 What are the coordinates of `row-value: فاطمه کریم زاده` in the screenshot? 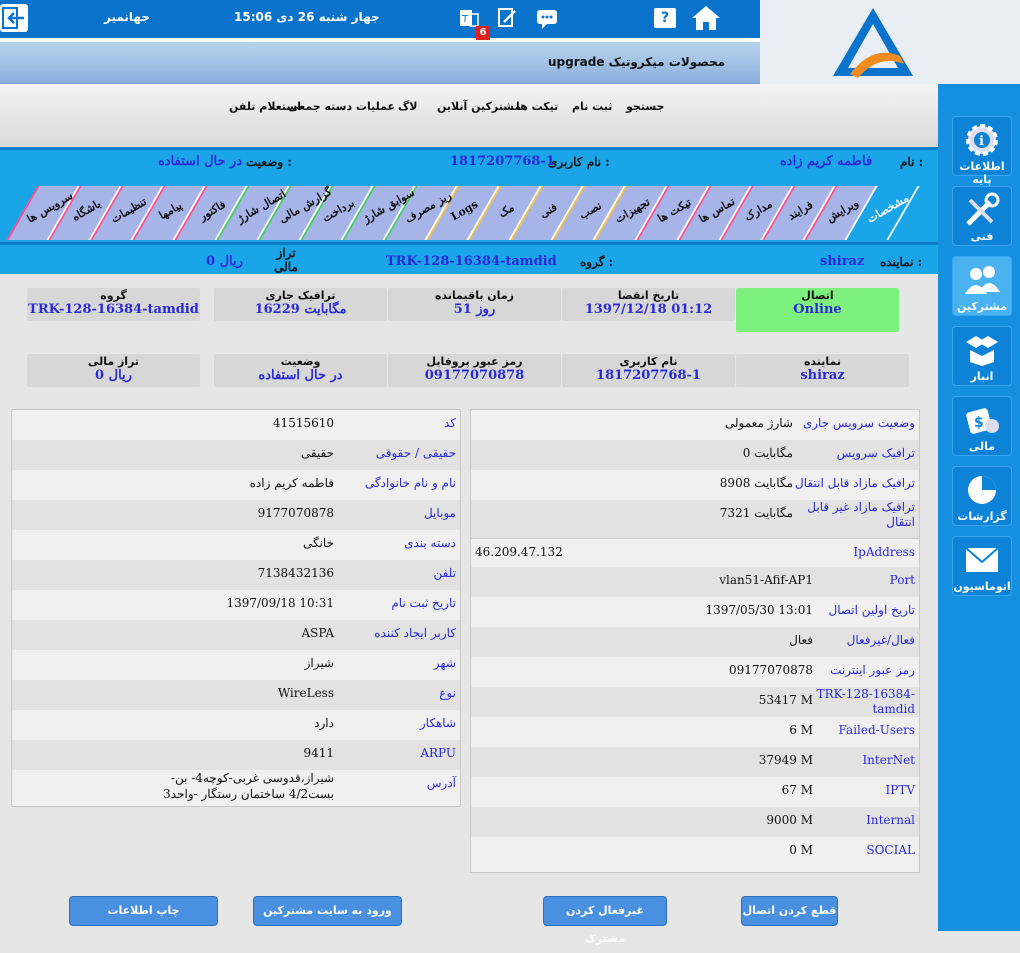 It's located at (291, 483).